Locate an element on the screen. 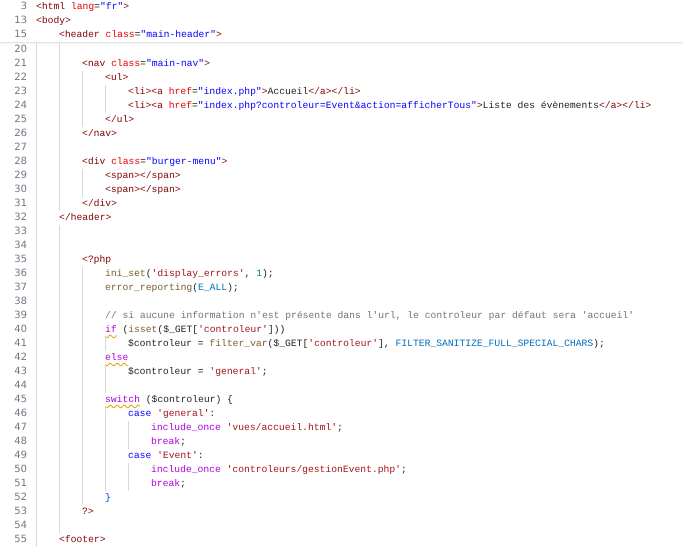  line-number: 38 is located at coordinates (20, 302).